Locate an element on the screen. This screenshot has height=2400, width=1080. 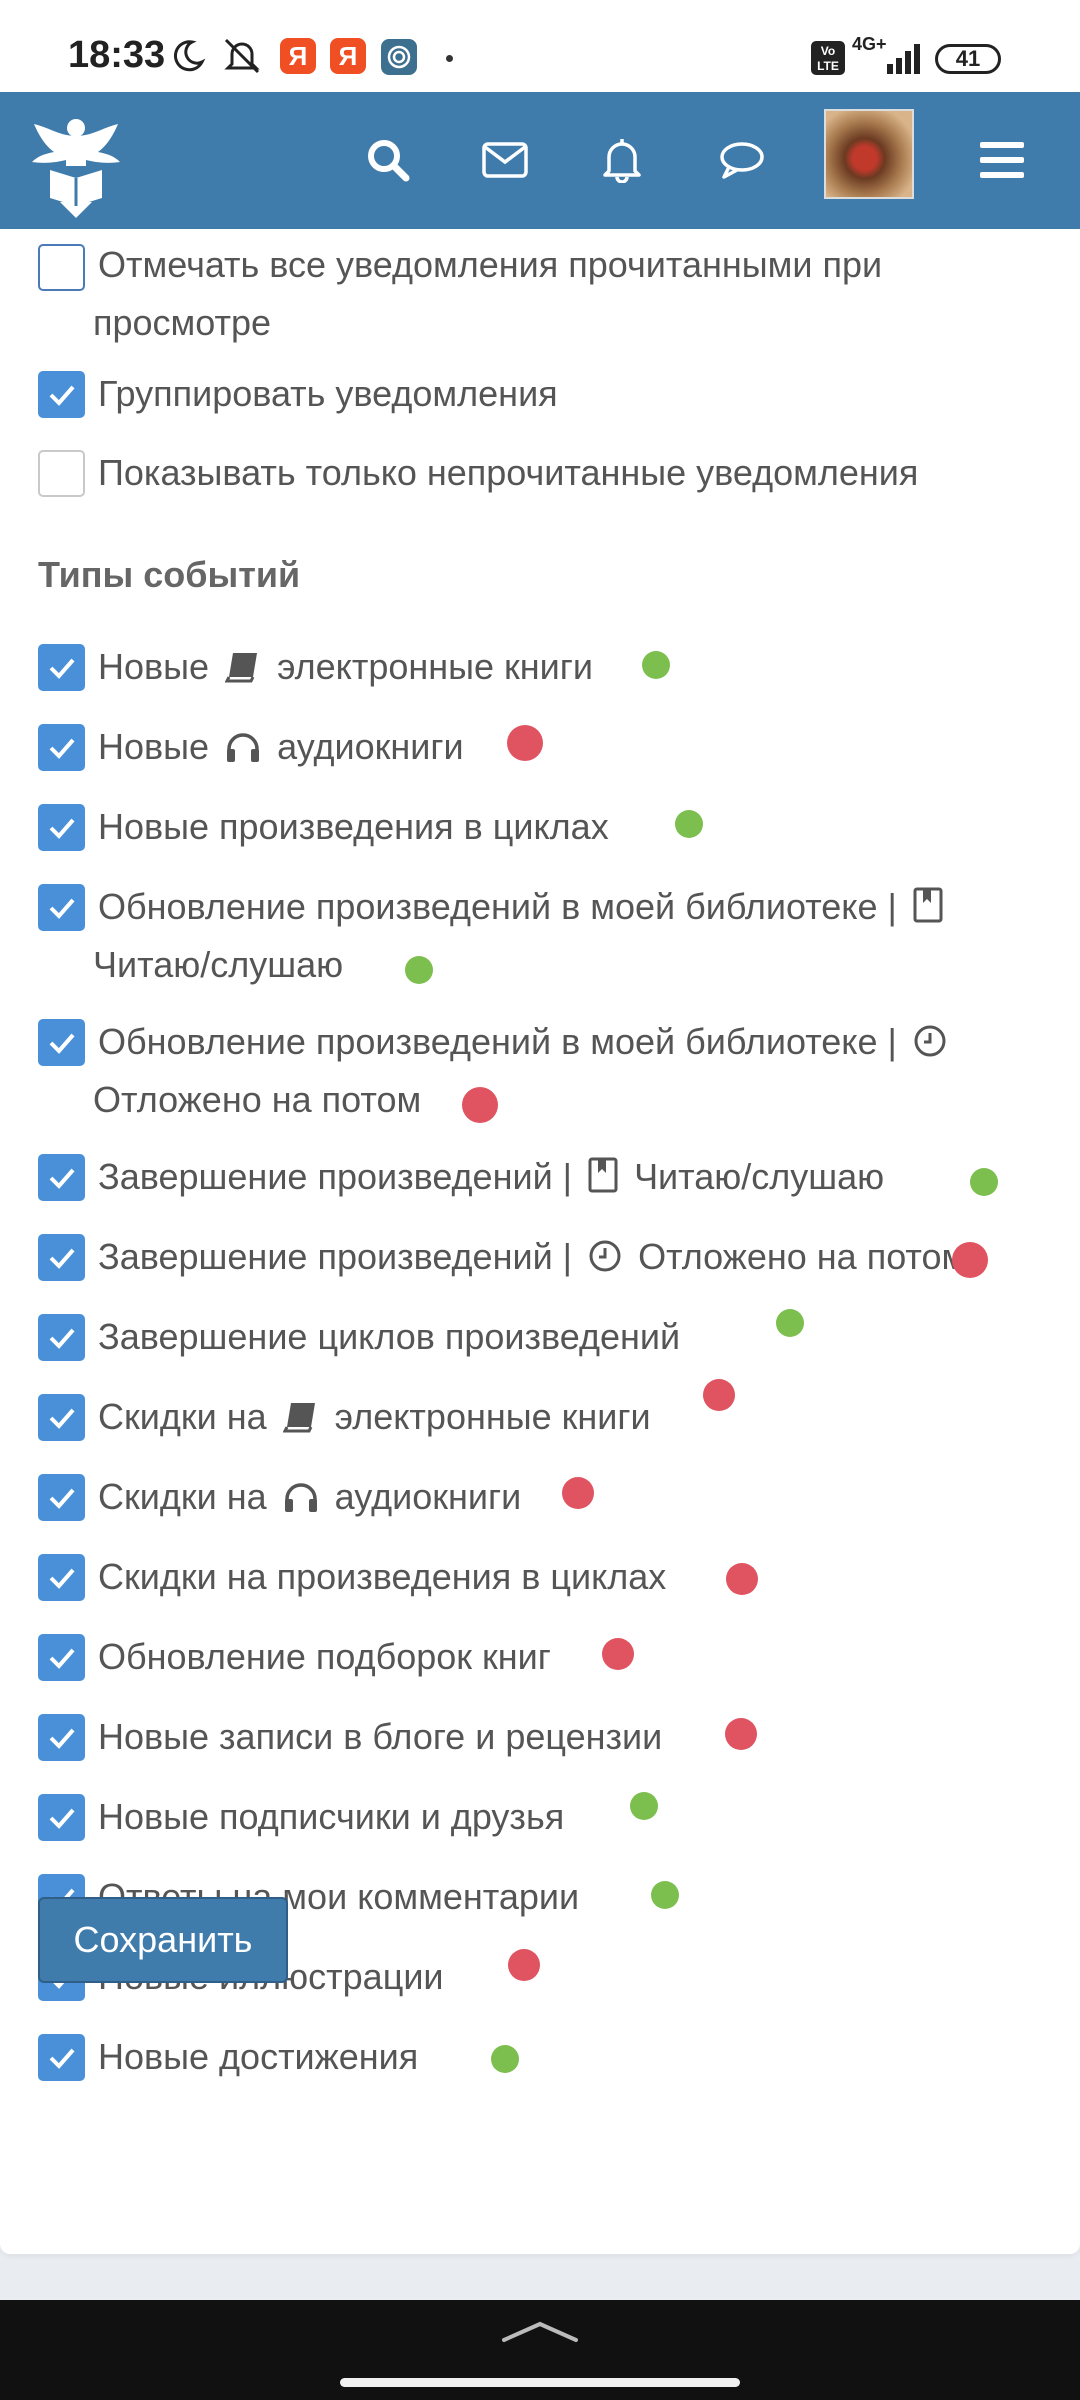
checkbox-completed-later is located at coordinates (61, 1257).